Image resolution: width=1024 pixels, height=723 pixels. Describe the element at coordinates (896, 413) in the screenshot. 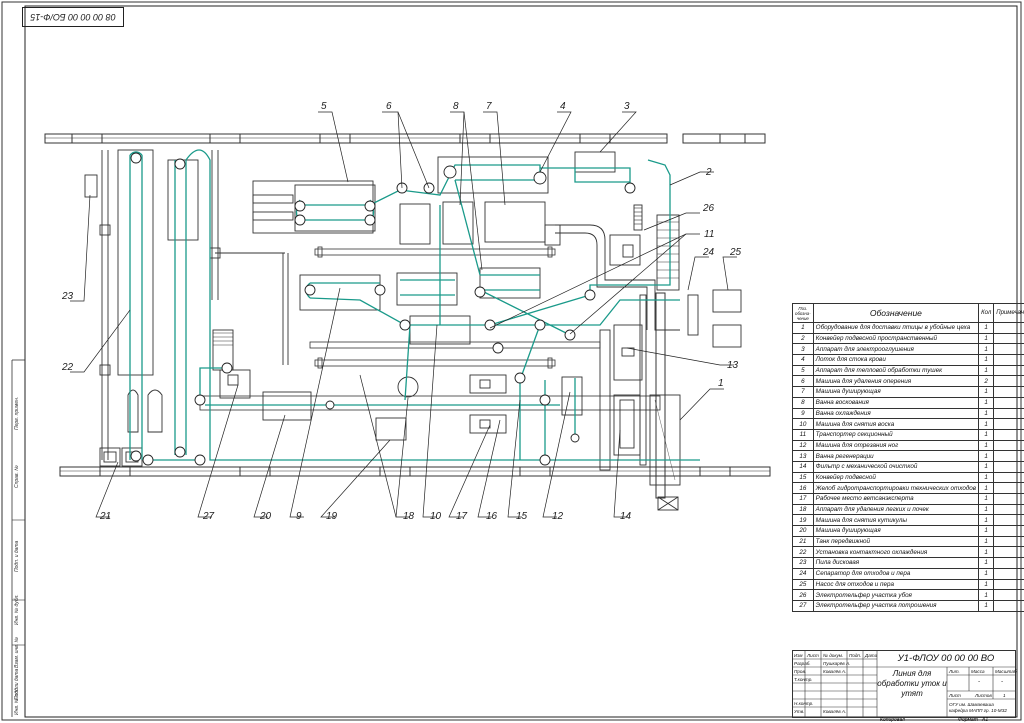

I see `spec-cell-name: Ванна охлаждения` at that location.